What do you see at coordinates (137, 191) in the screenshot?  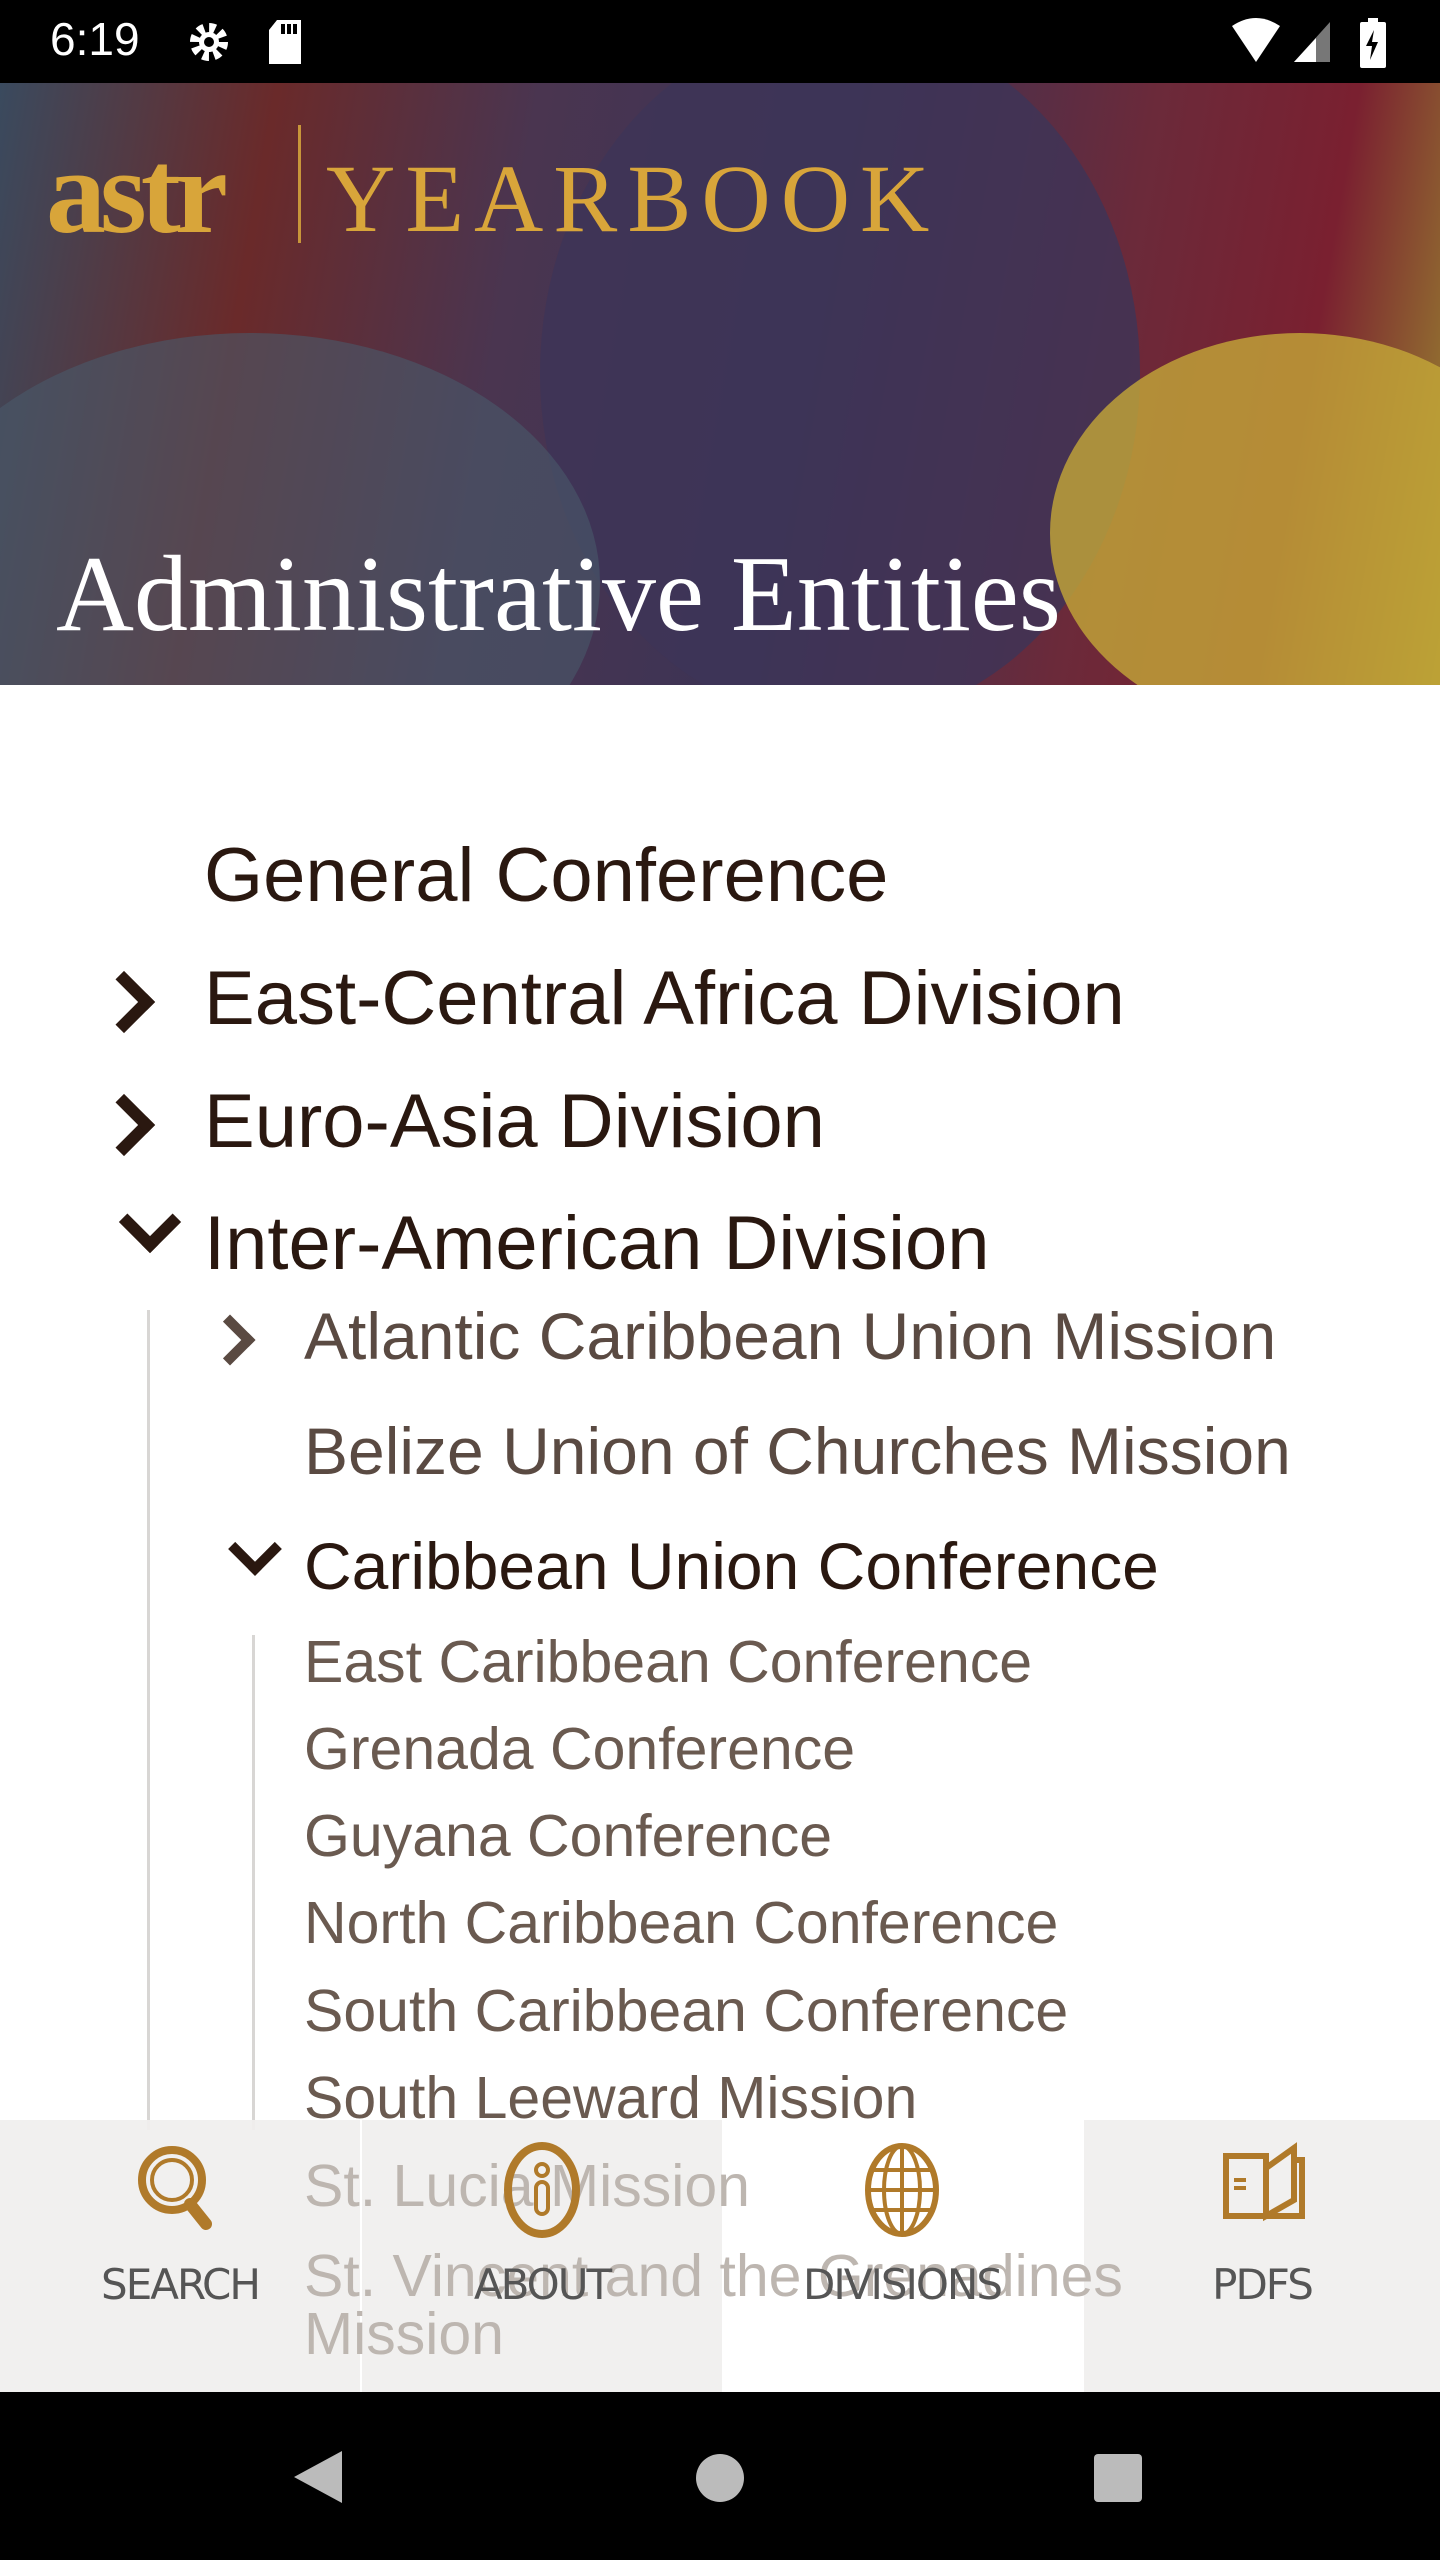 I see `logo-text: astr` at bounding box center [137, 191].